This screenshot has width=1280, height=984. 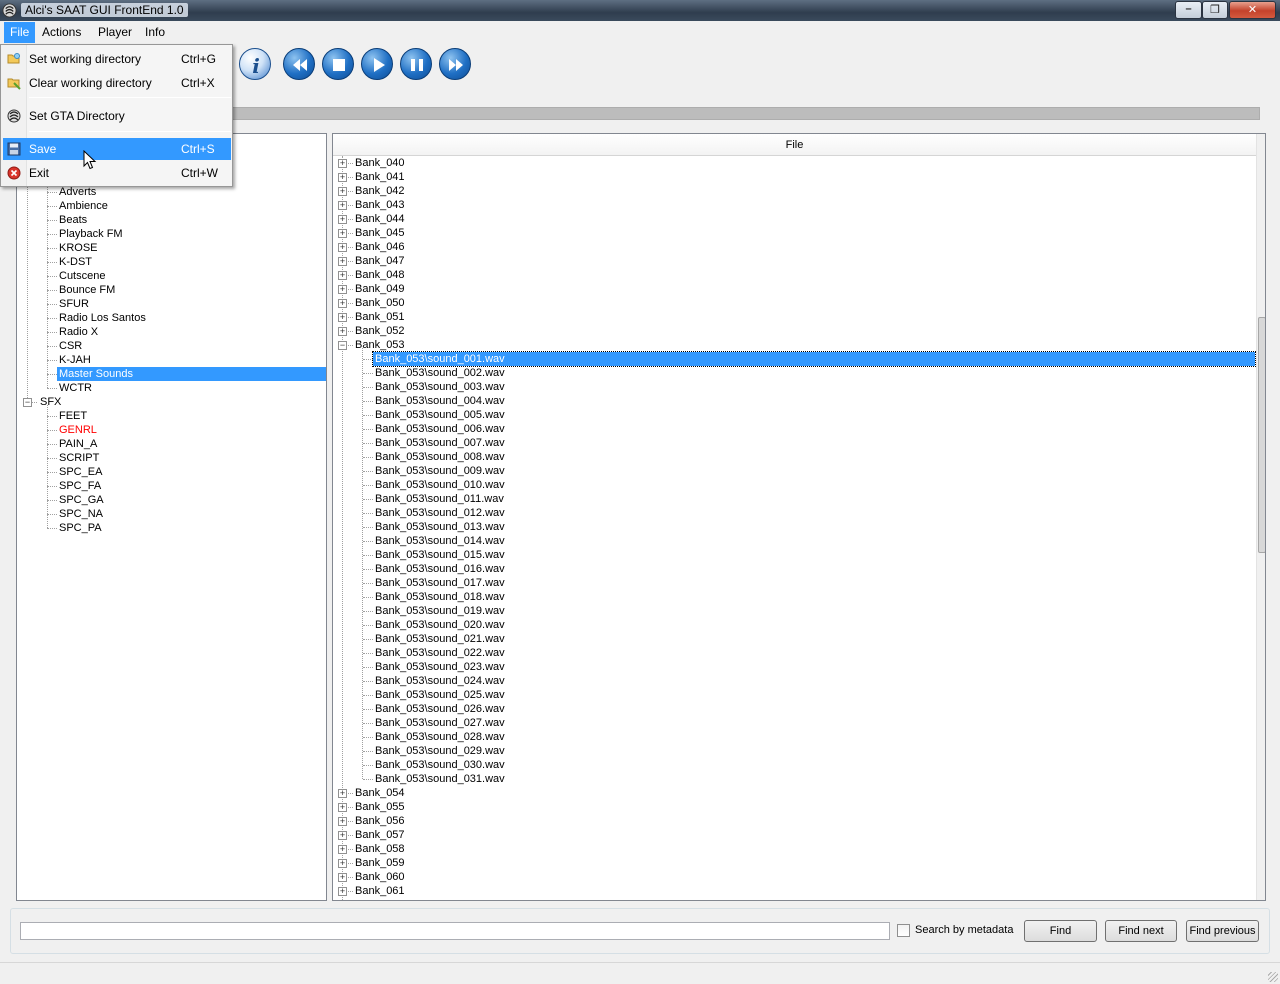 I want to click on tree-item: K-DST, so click(x=75, y=262).